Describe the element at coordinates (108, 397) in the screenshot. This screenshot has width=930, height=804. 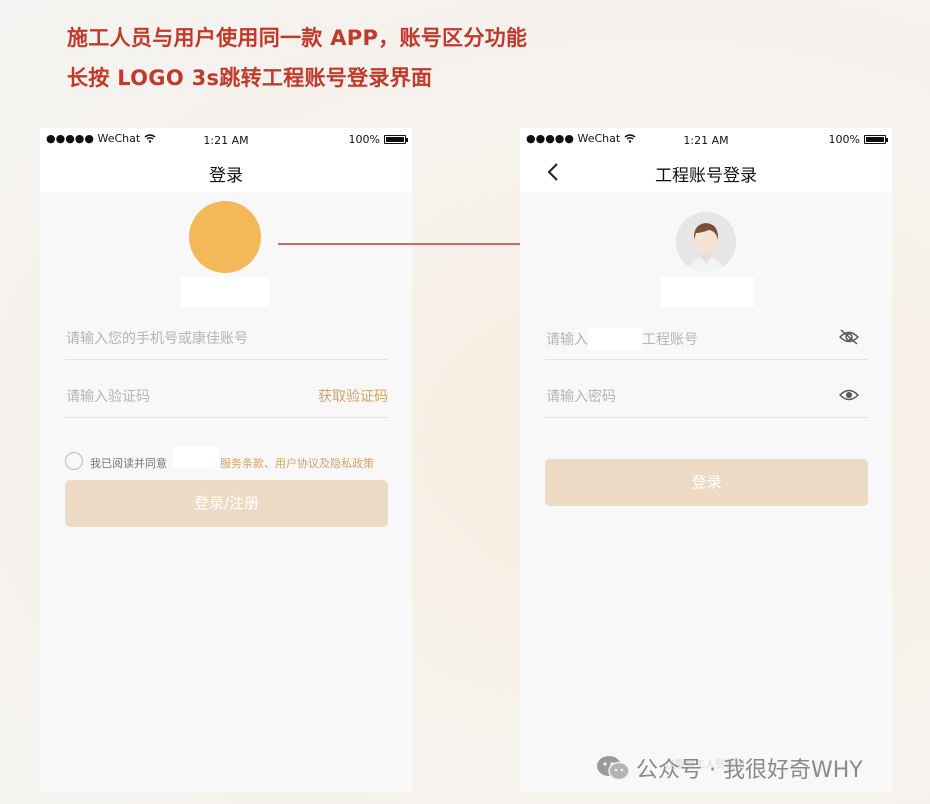
I see `code-placeholder: 请输入验证码` at that location.